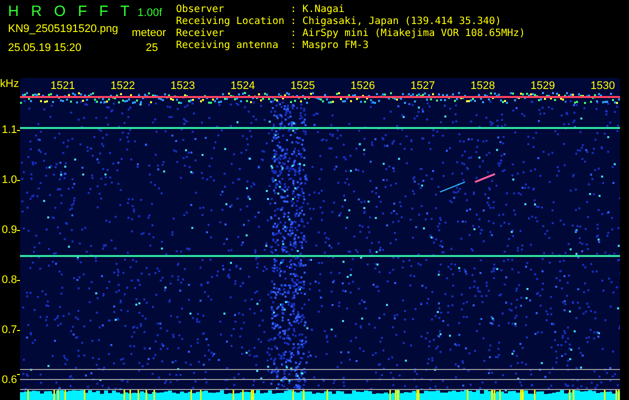 The image size is (629, 400). I want to click on info-label: Receiver, so click(201, 34).